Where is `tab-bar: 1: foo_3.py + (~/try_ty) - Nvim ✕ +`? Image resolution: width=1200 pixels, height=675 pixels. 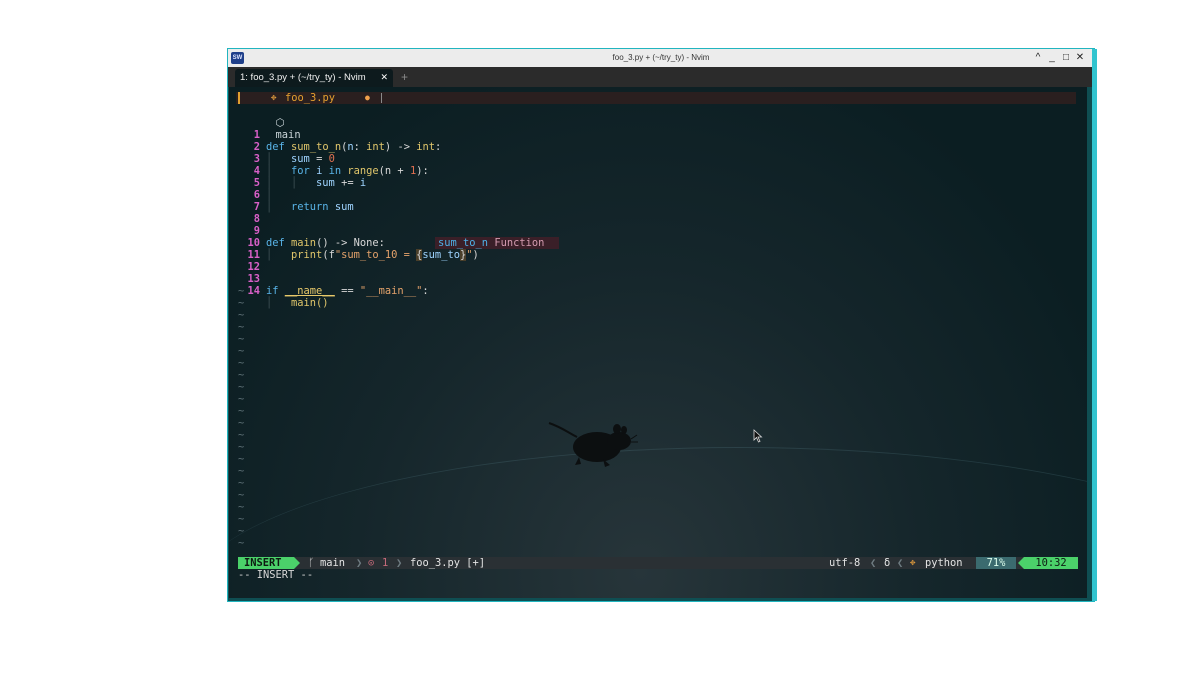 tab-bar: 1: foo_3.py + (~/try_ty) - Nvim ✕ + is located at coordinates (661, 77).